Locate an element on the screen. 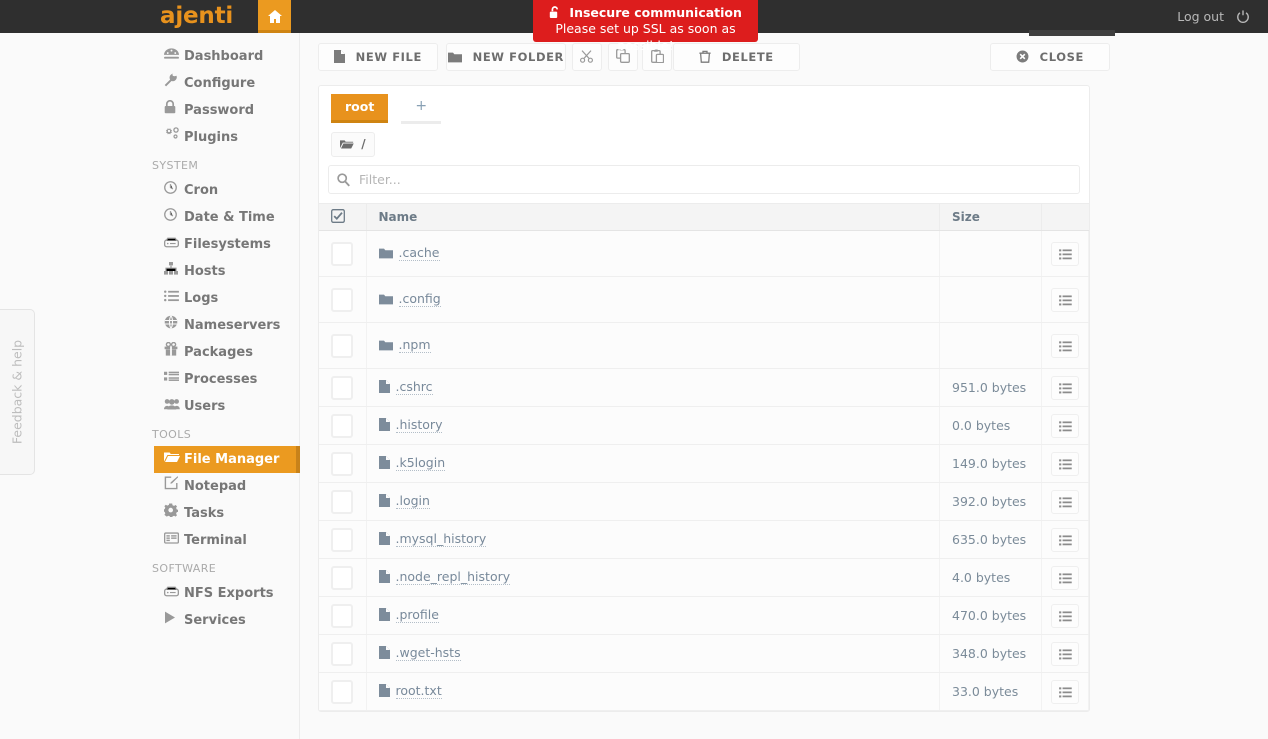 The width and height of the screenshot is (1268, 739). row-size-value: 392.0 bytes is located at coordinates (989, 501).